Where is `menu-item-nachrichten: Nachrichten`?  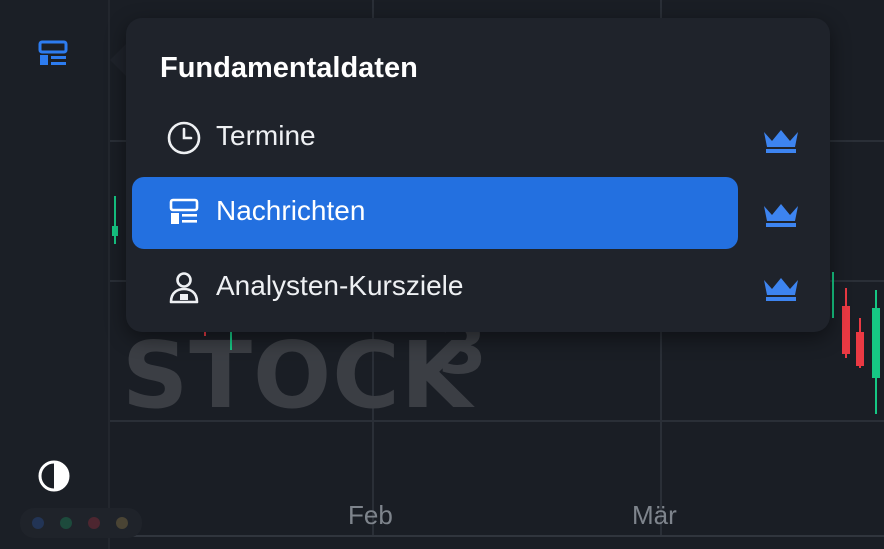 menu-item-nachrichten: Nachrichten is located at coordinates (435, 213).